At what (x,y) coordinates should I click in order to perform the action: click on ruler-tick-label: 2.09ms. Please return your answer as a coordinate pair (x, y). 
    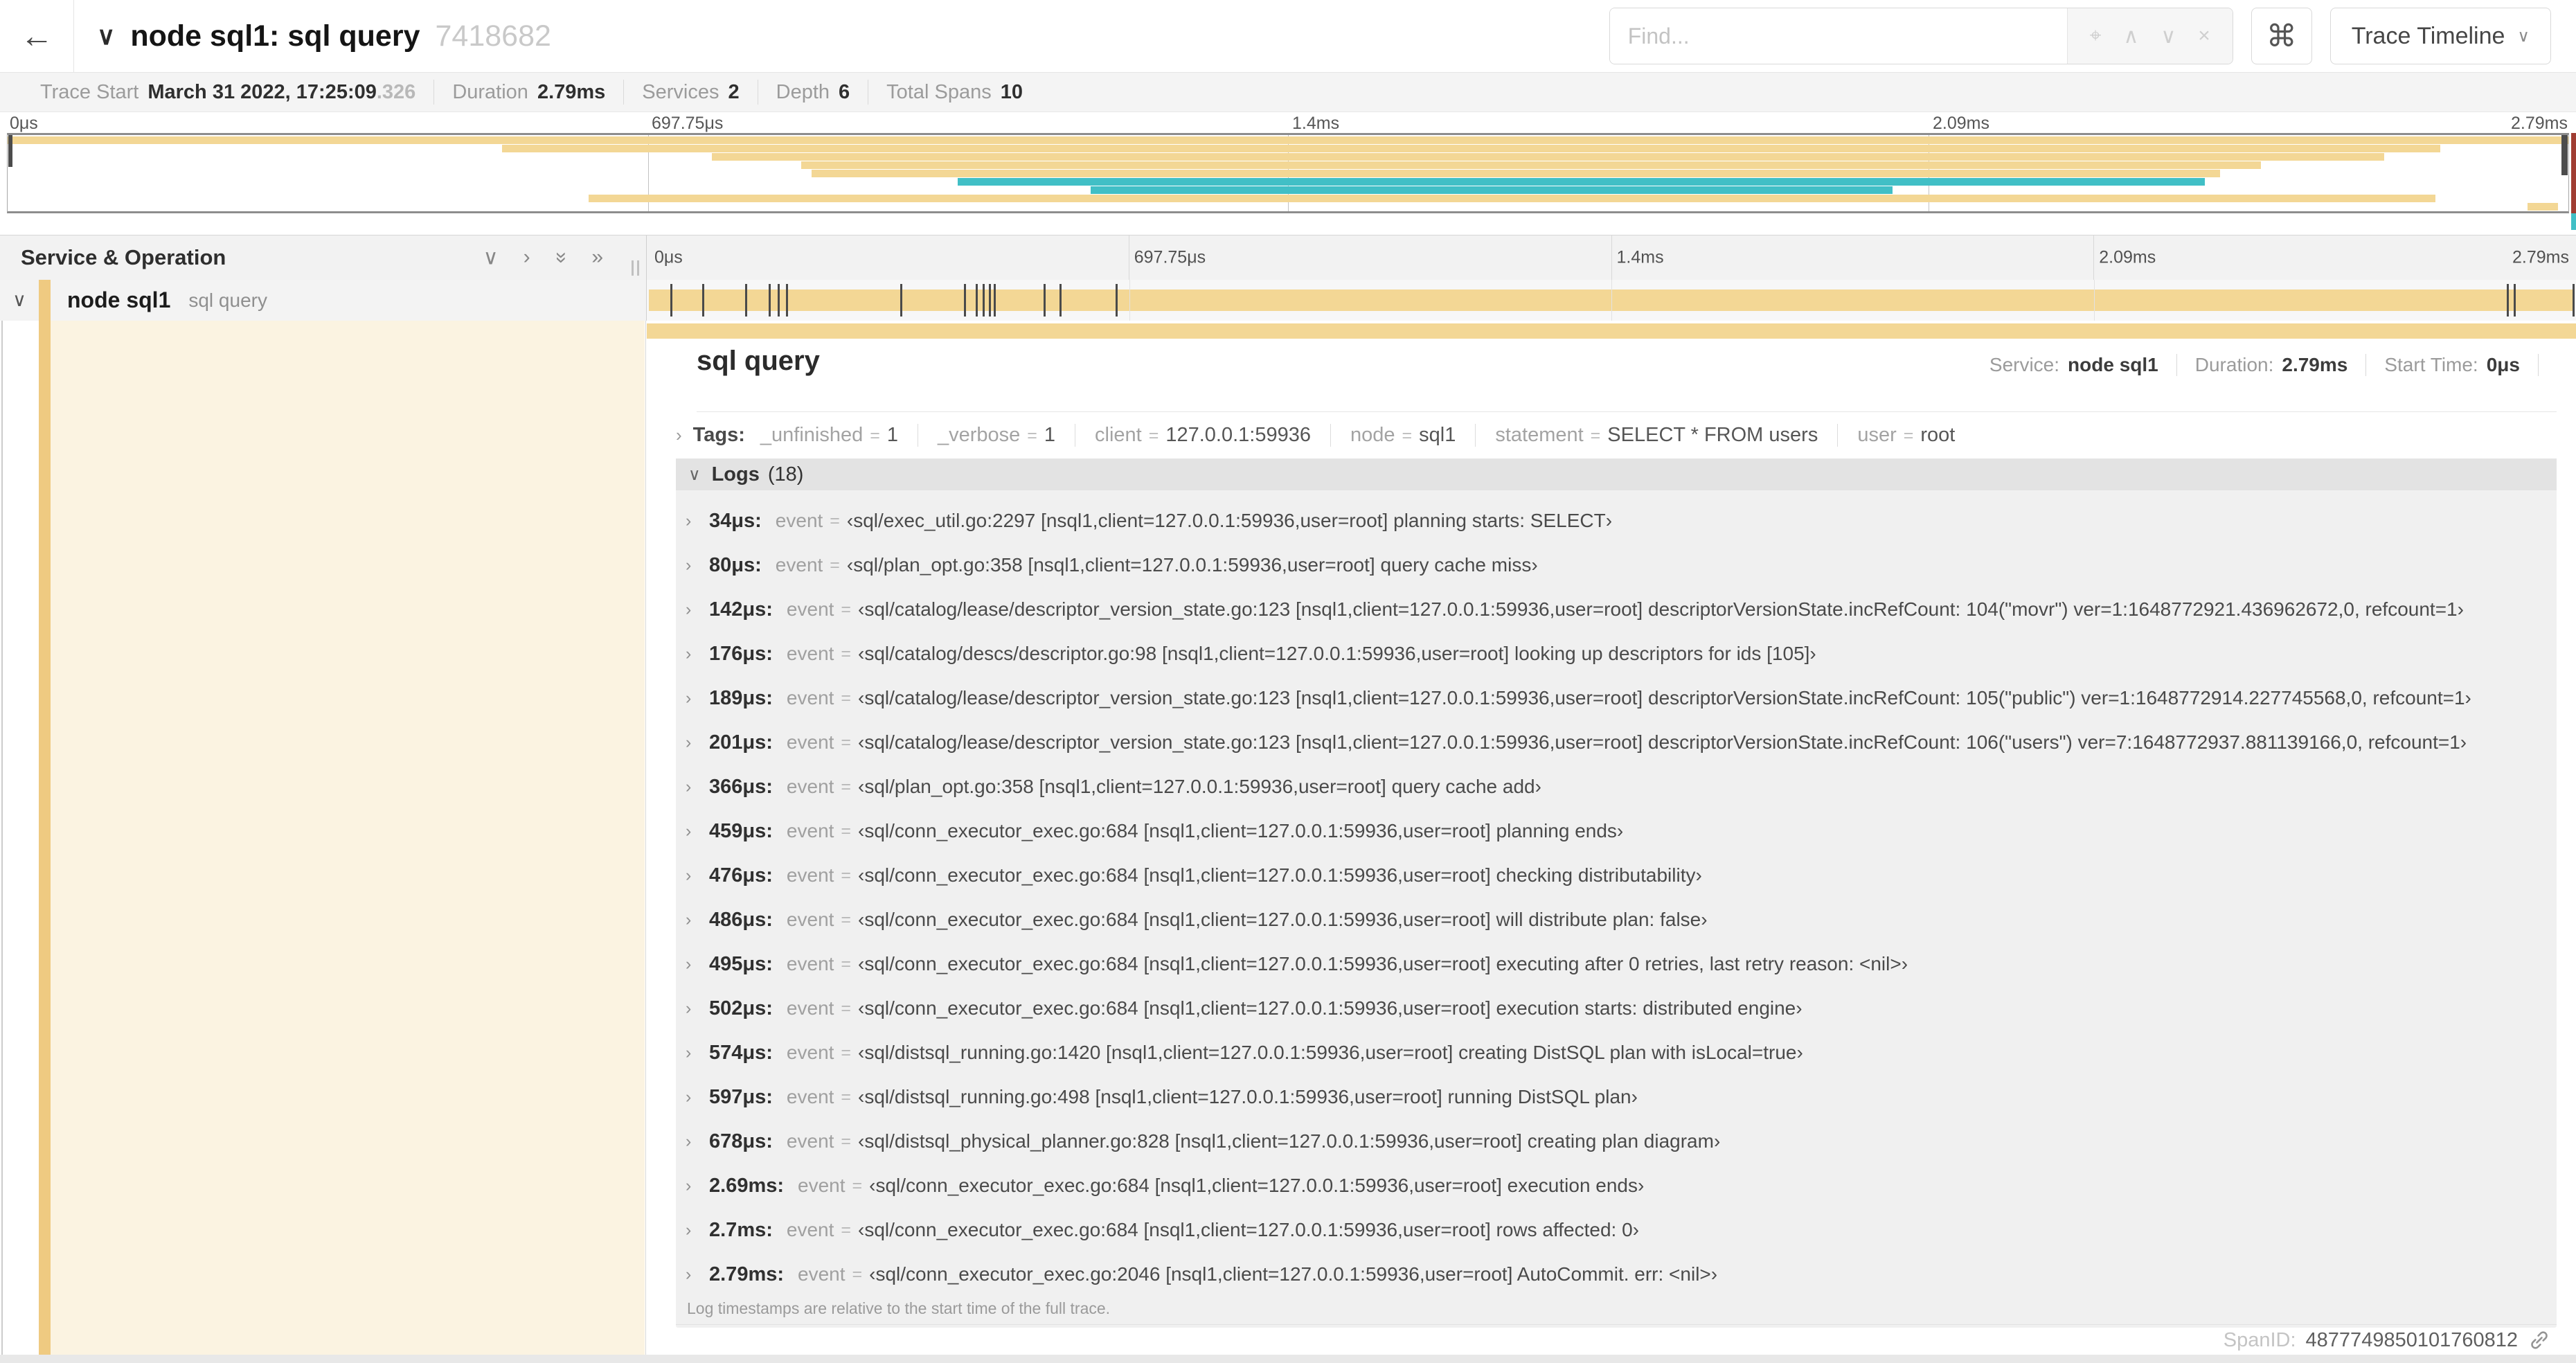
    Looking at the image, I should click on (2127, 257).